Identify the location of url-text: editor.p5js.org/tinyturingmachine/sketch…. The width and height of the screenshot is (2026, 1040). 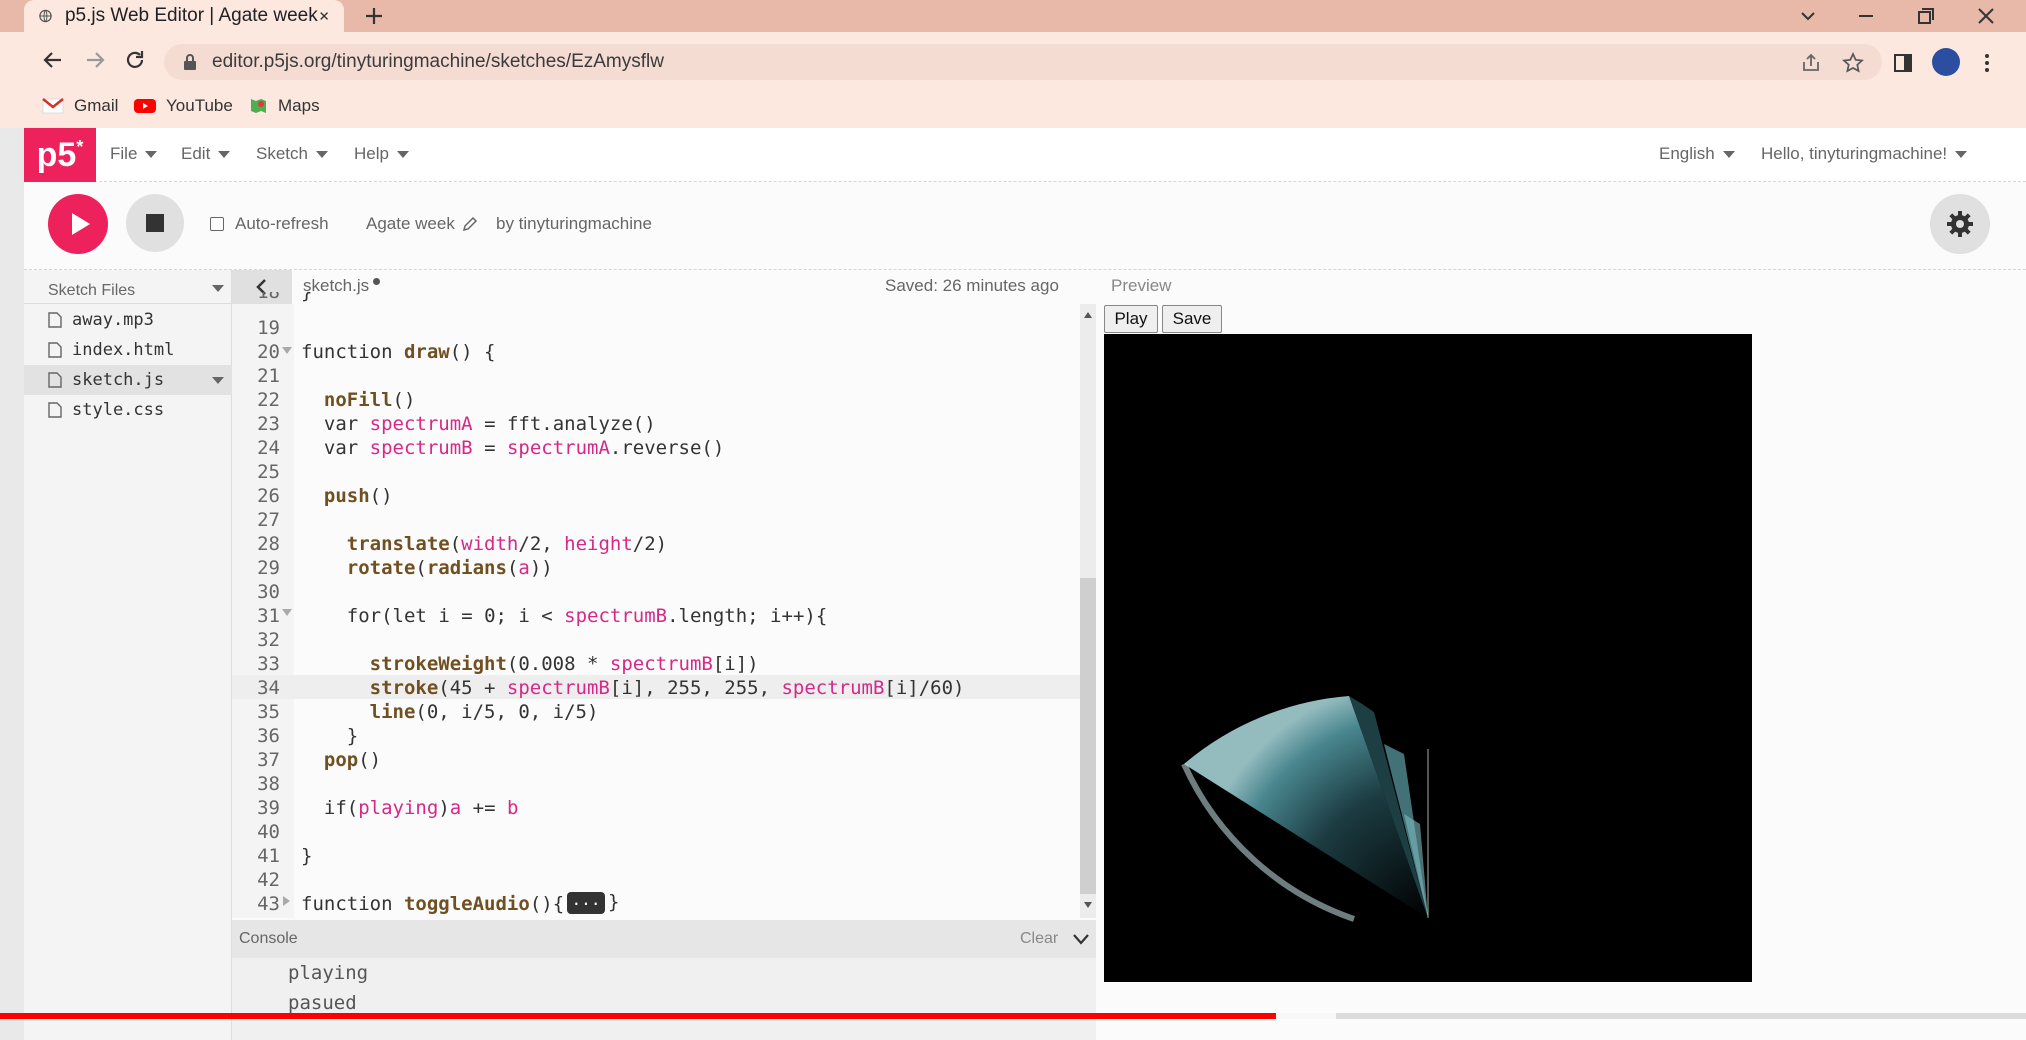
(438, 61).